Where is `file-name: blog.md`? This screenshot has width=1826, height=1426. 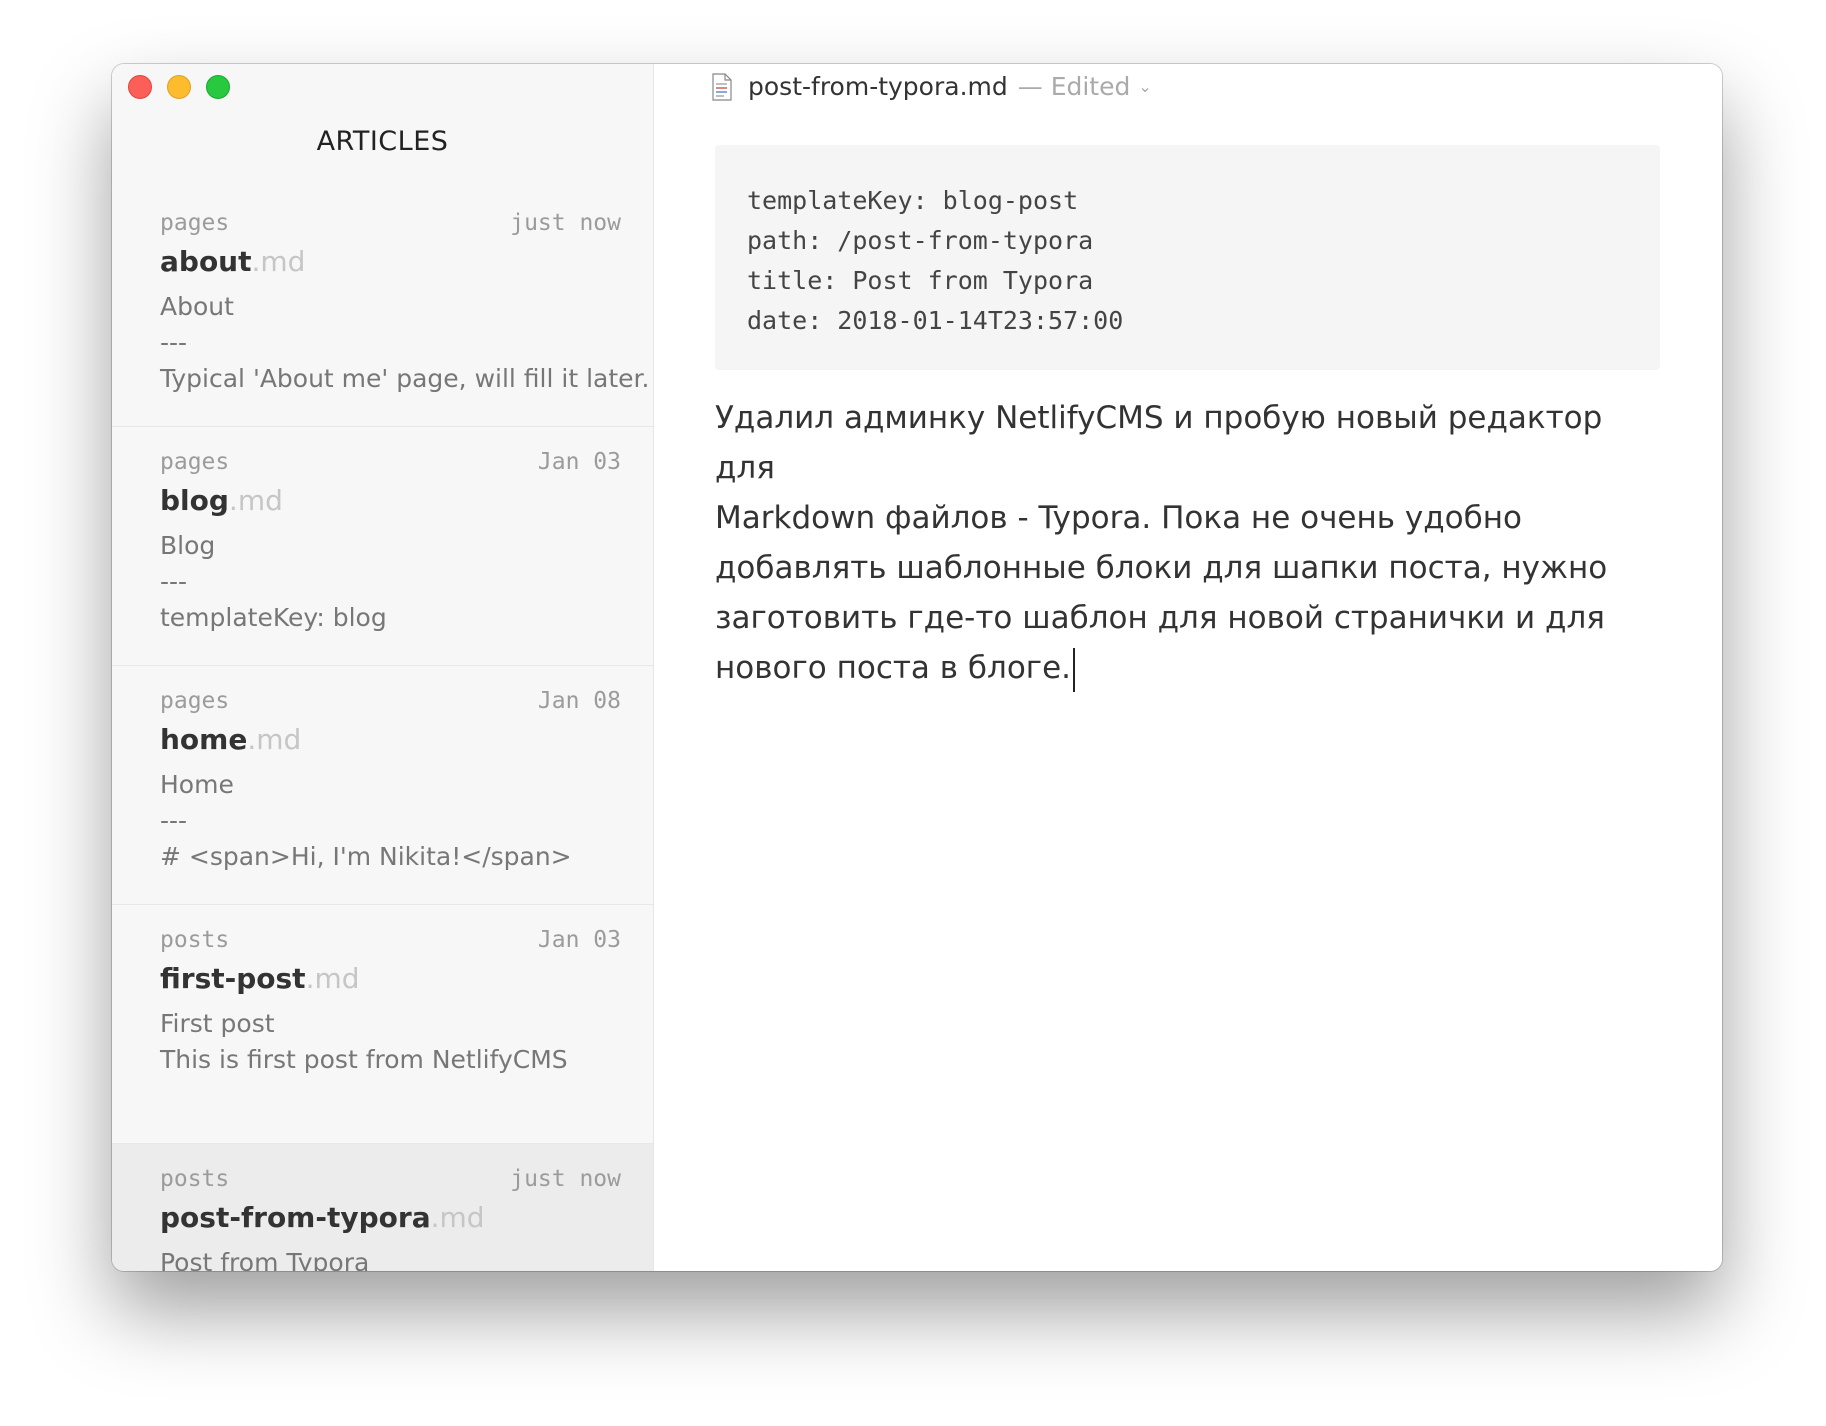 file-name: blog.md is located at coordinates (221, 500).